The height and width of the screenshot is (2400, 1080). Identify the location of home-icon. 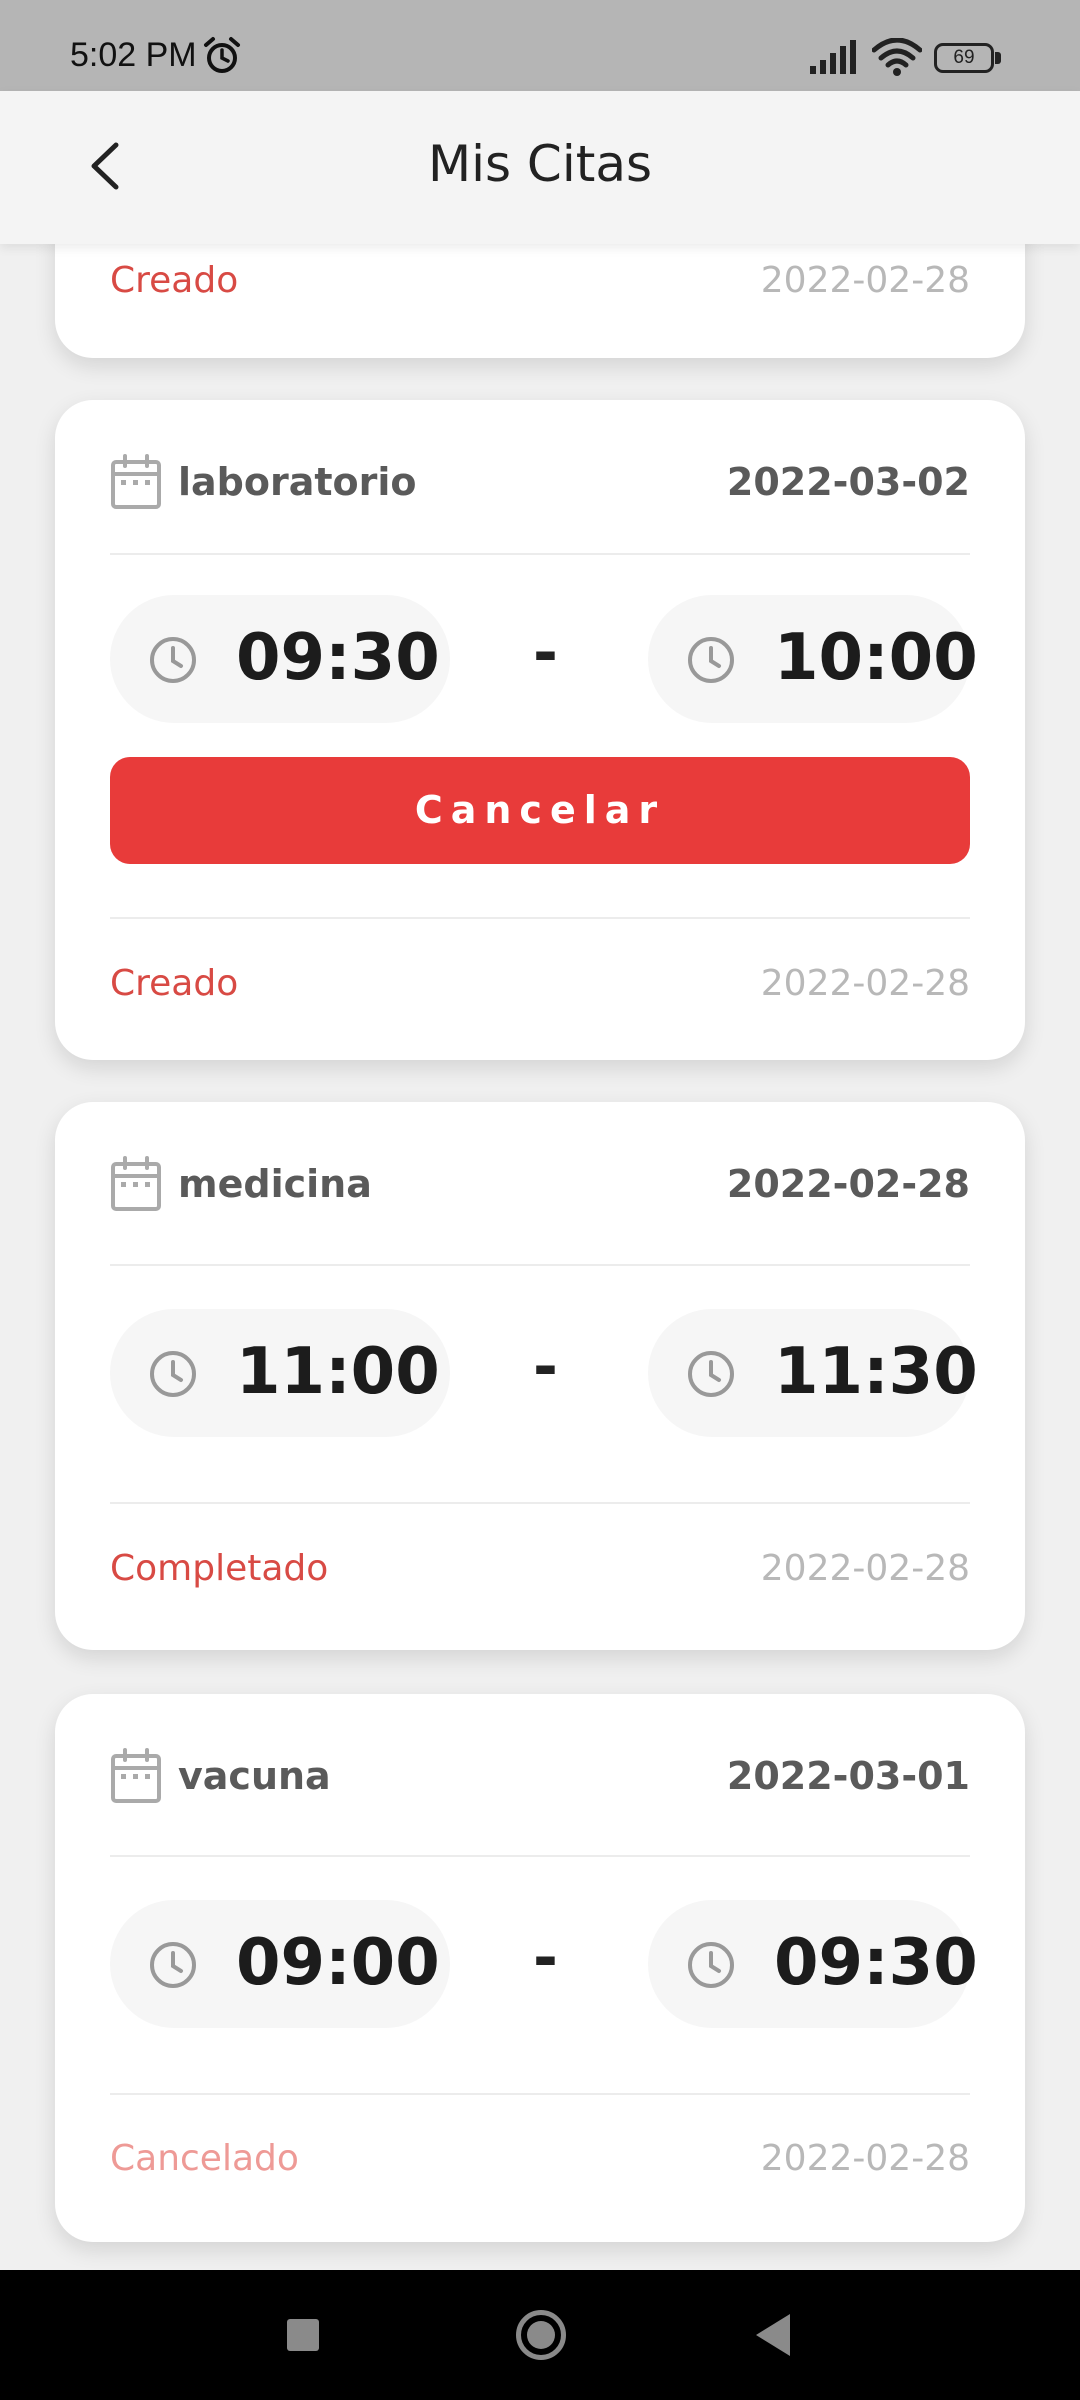
(541, 2335).